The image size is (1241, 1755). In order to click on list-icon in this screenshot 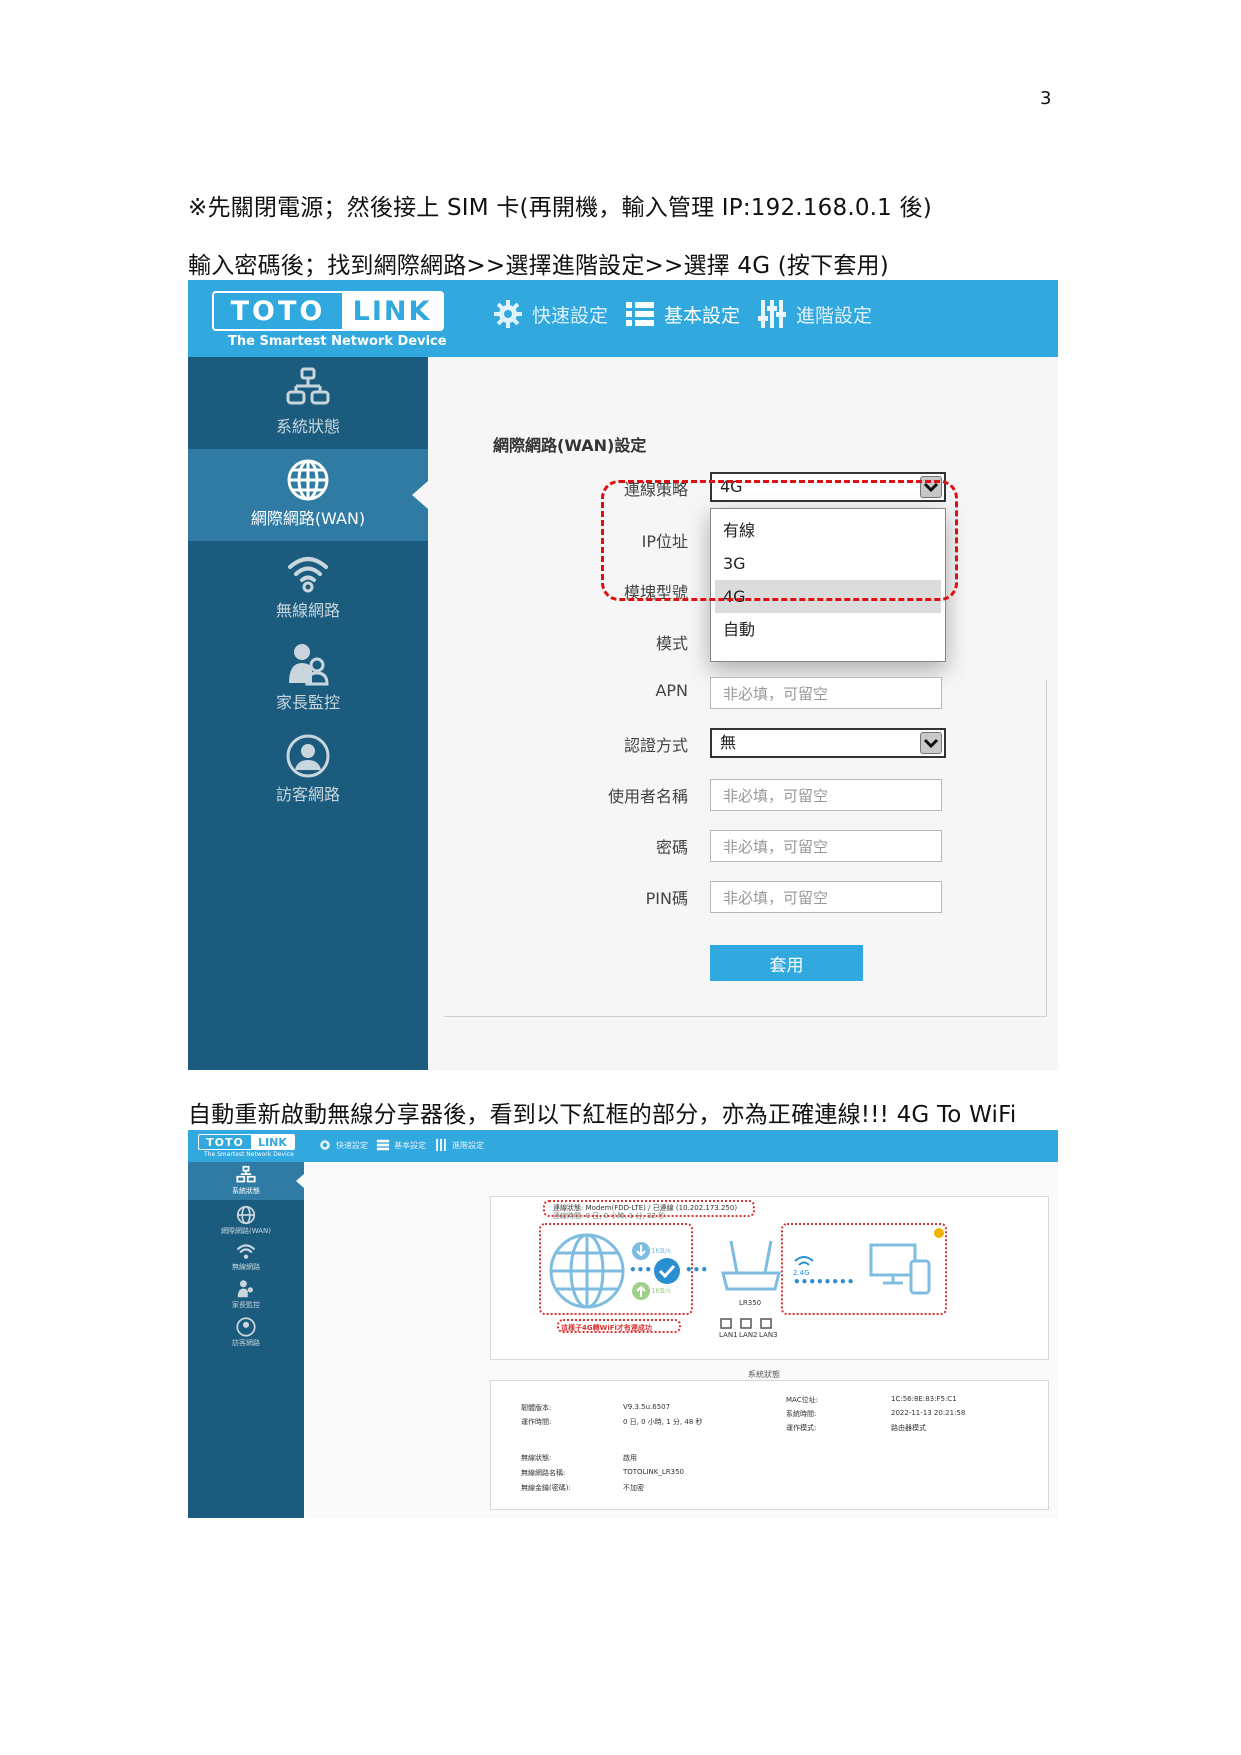, I will do `click(640, 314)`.